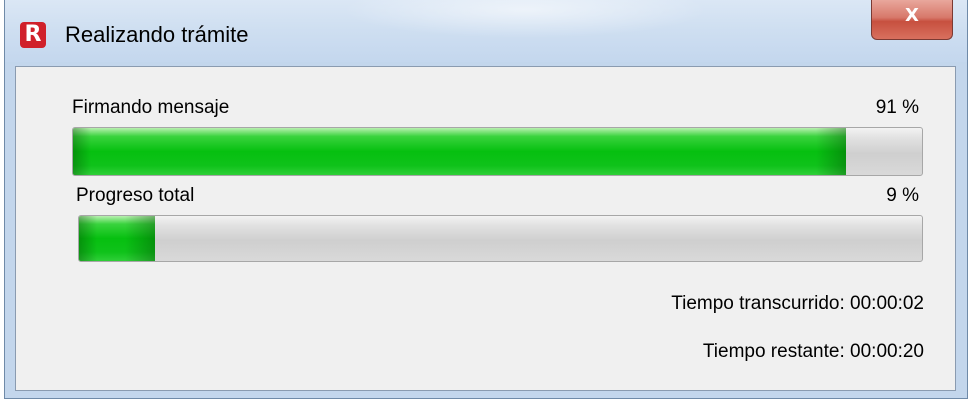  I want to click on remaining-time-value: 00:00:20, so click(887, 351).